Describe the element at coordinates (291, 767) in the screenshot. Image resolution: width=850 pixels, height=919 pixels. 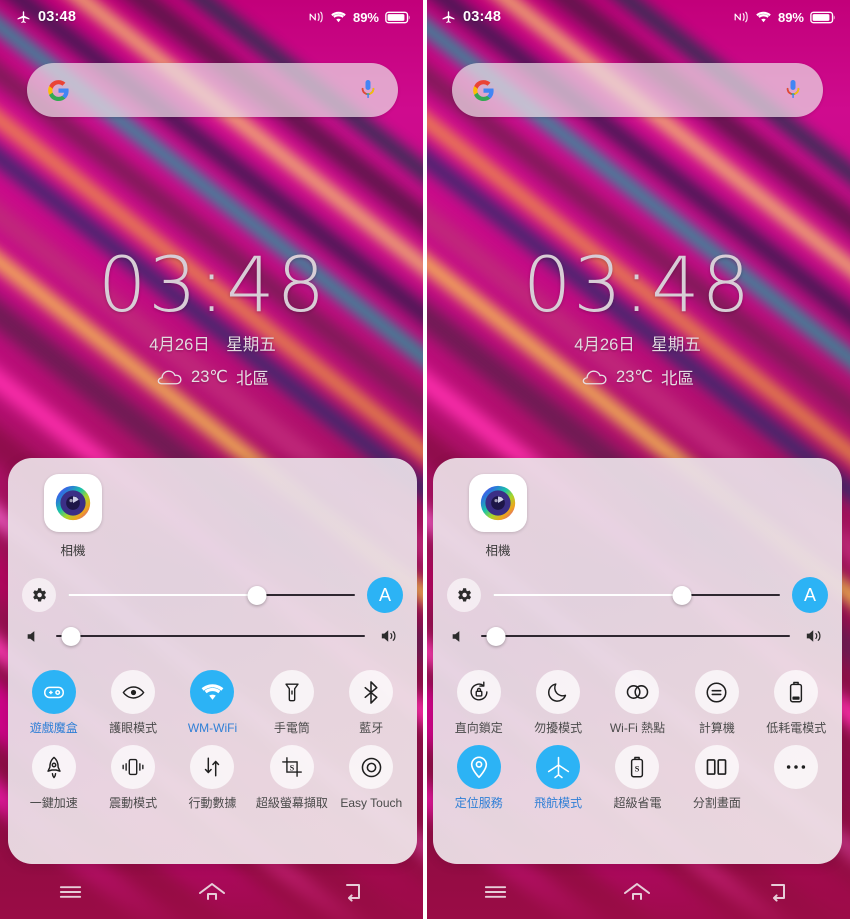
I see `screenshot-s-icon: S` at that location.